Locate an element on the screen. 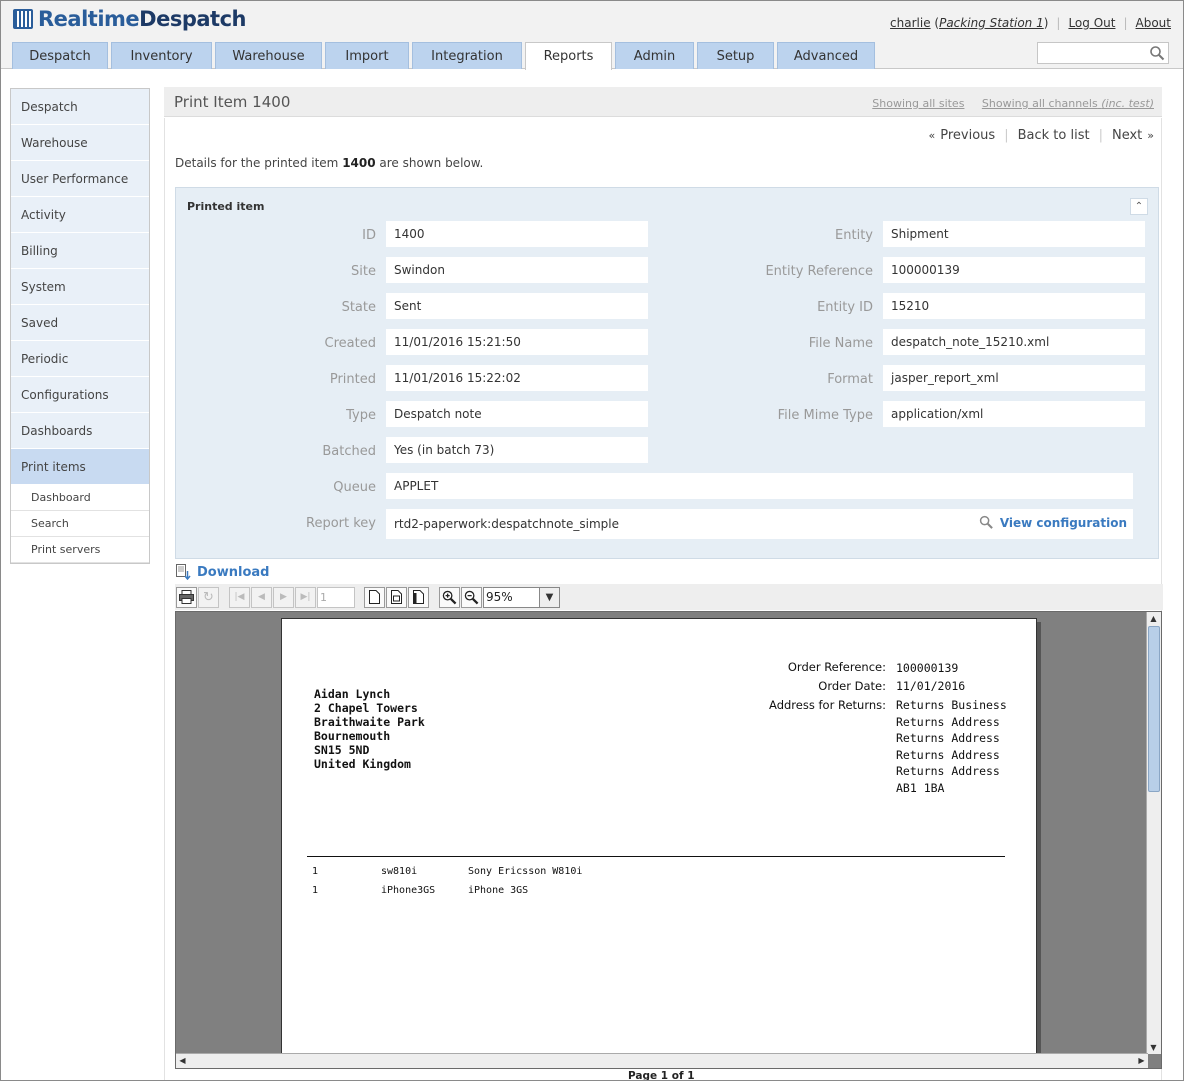 The width and height of the screenshot is (1184, 1081). address-line: Braithwaite Park is located at coordinates (369, 722).